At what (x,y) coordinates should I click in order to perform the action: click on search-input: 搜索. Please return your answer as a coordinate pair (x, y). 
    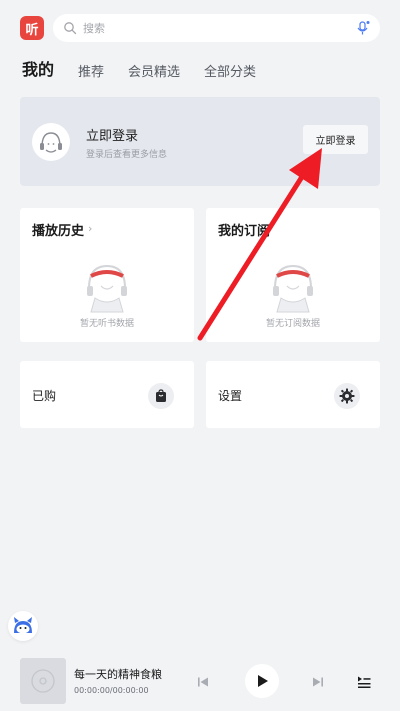
    Looking at the image, I should click on (216, 28).